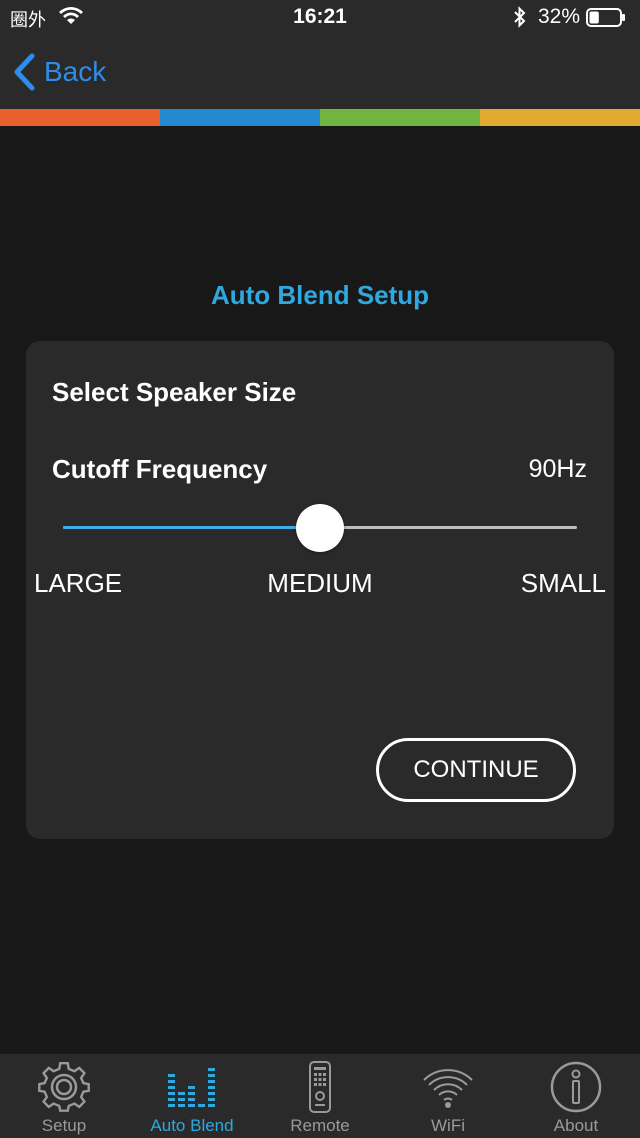 This screenshot has width=640, height=1138. Describe the element at coordinates (520, 17) in the screenshot. I see `bluetooth-icon` at that location.